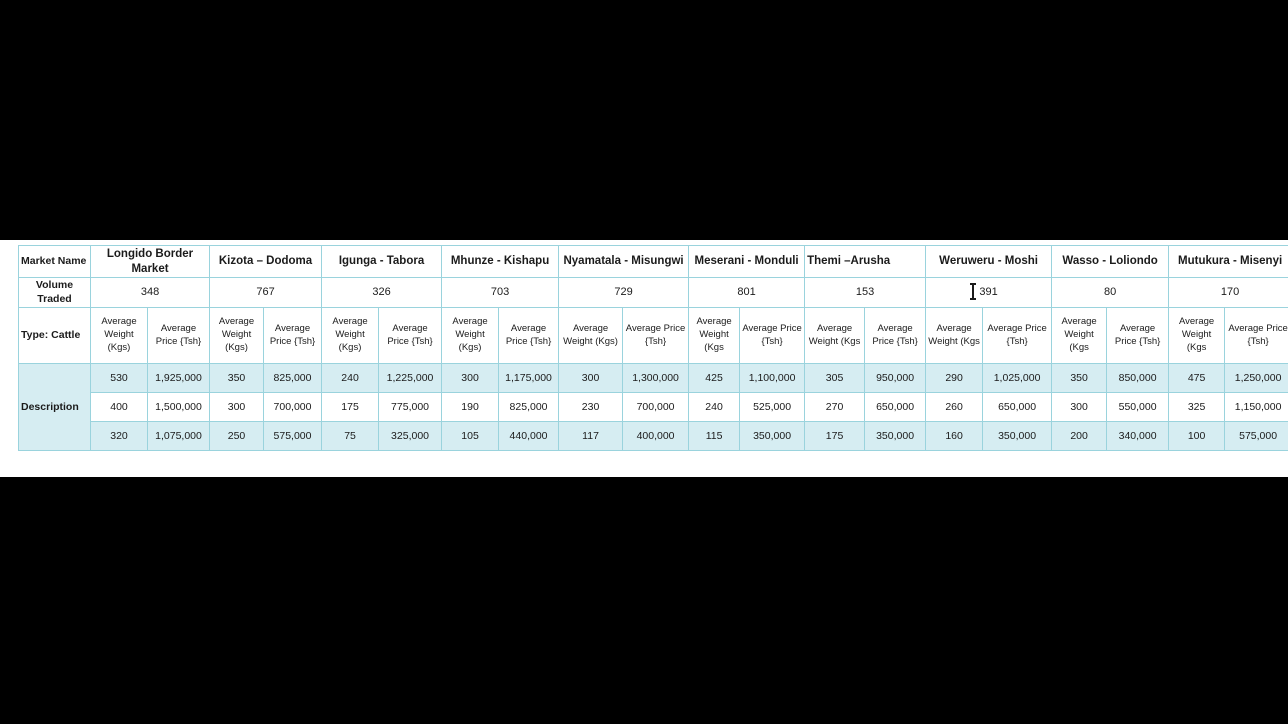 This screenshot has height=724, width=1288. Describe the element at coordinates (470, 378) in the screenshot. I see `weight-mhunze-1: 300` at that location.